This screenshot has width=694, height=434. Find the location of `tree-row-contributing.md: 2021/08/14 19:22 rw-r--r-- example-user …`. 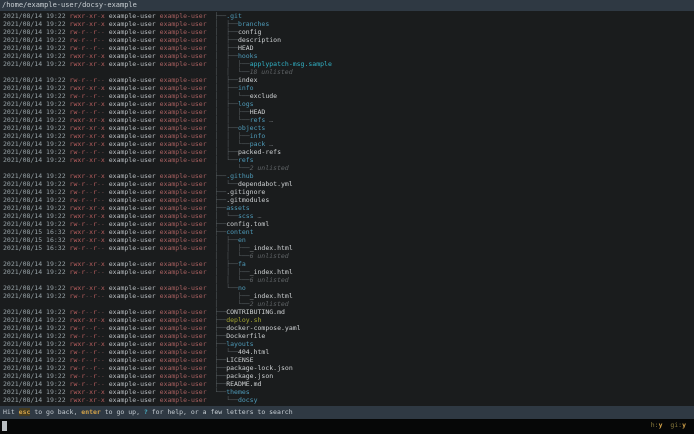

tree-row-contributing.md: 2021/08/14 19:22 rw-r--r-- example-user … is located at coordinates (348, 312).